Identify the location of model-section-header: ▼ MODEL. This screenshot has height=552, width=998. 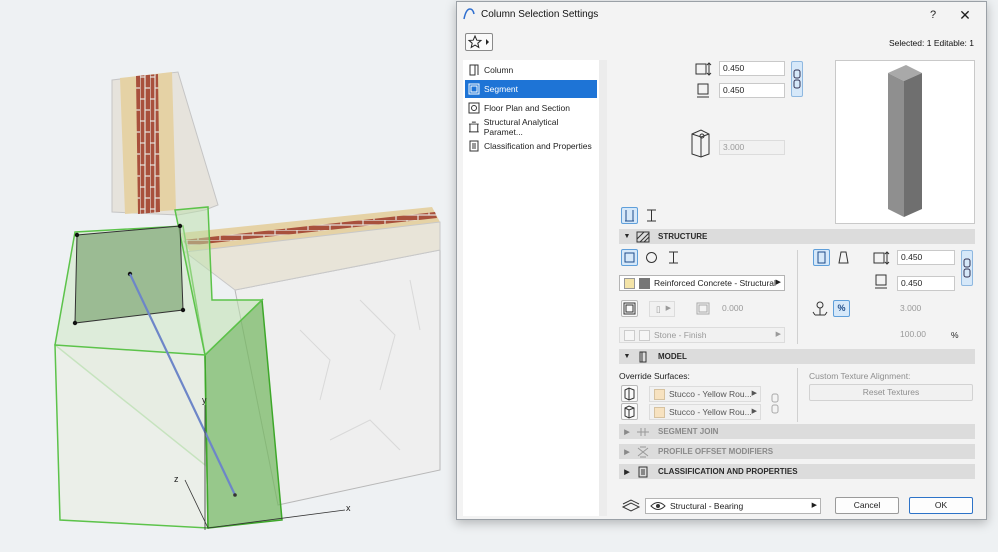
(797, 356).